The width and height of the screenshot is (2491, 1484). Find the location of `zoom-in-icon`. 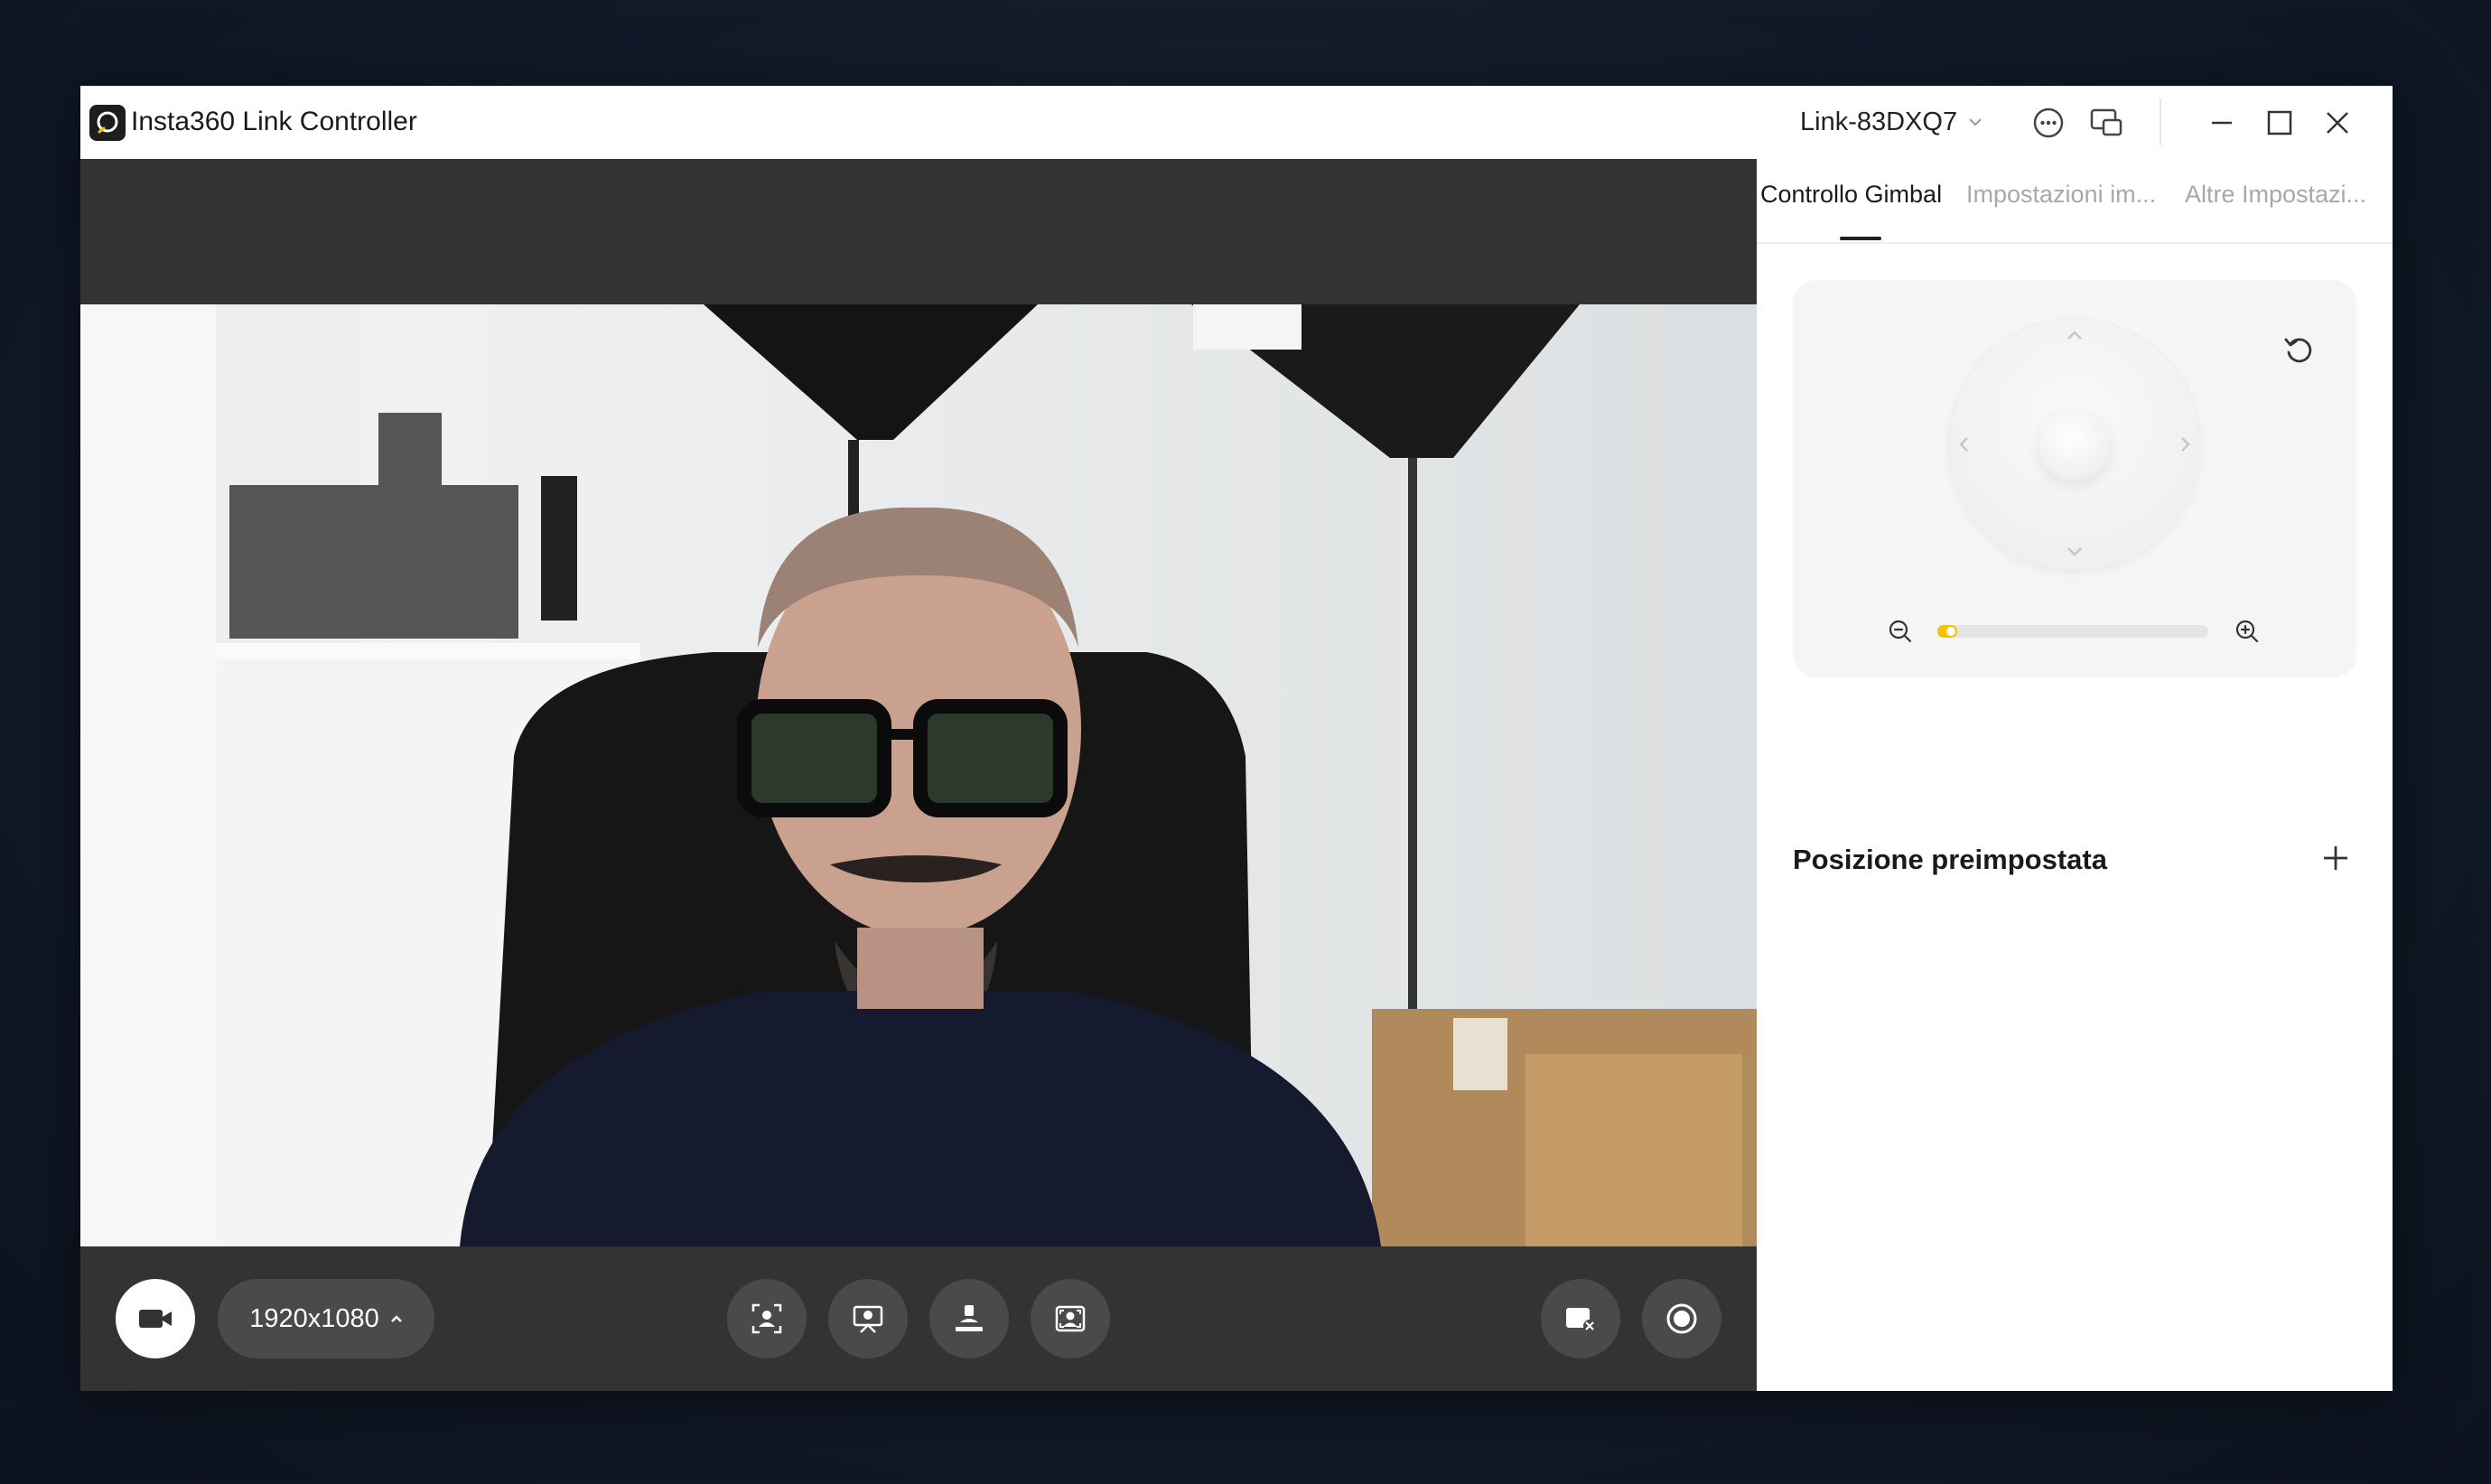

zoom-in-icon is located at coordinates (2247, 631).